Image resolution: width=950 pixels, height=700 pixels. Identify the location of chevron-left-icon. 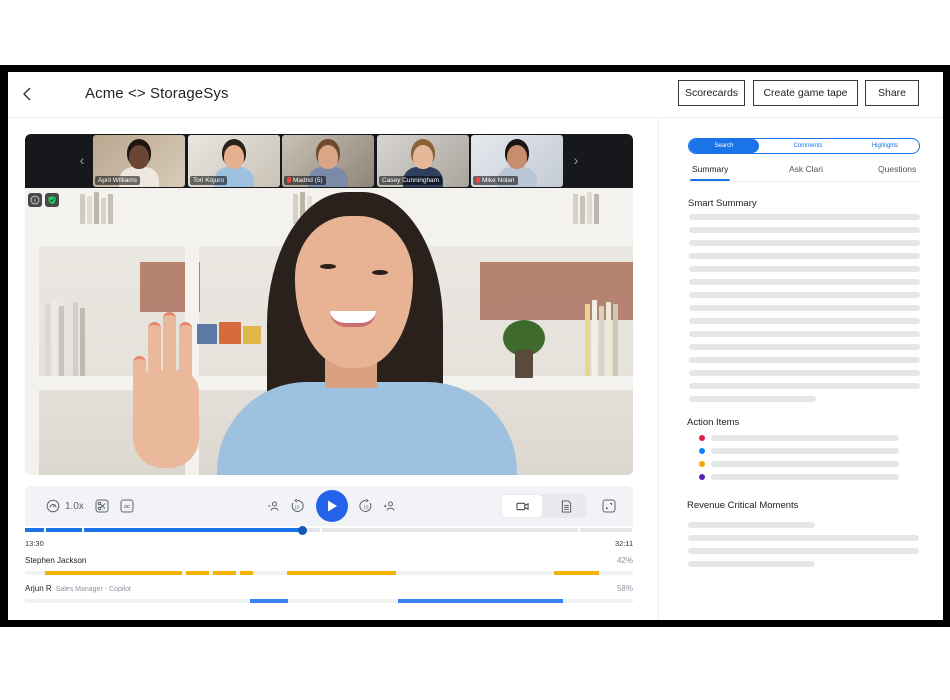
(27, 94).